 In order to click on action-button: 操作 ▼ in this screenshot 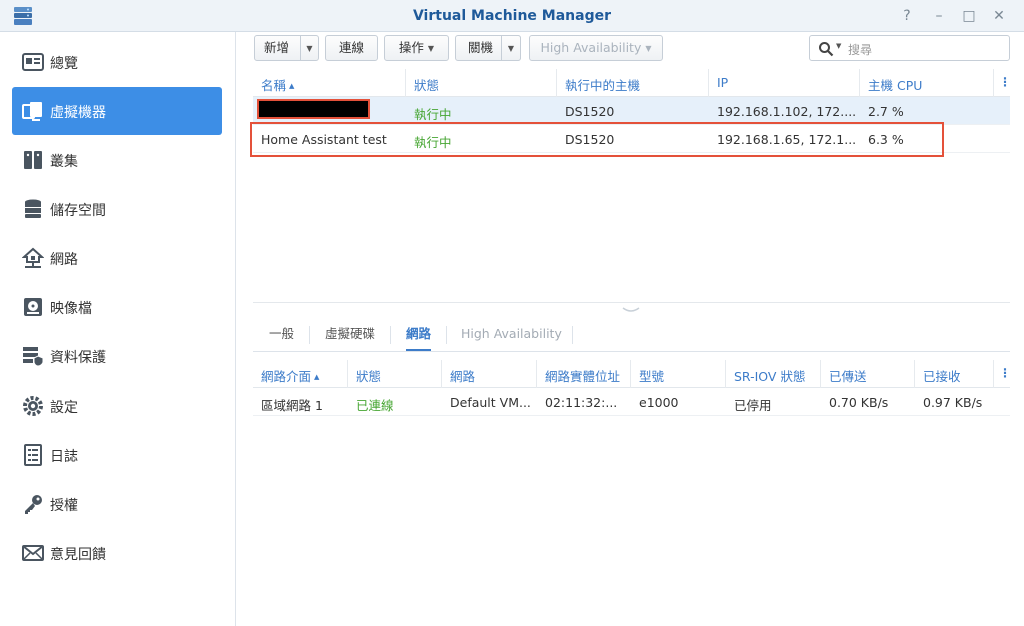, I will do `click(416, 48)`.